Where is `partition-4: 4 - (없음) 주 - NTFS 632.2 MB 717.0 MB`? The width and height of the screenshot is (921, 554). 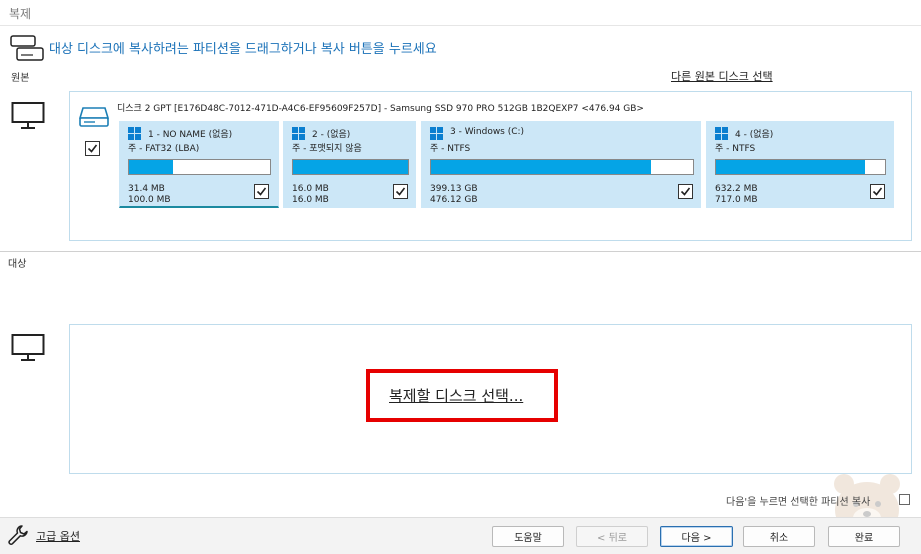
partition-4: 4 - (없음) 주 - NTFS 632.2 MB 717.0 MB is located at coordinates (800, 164).